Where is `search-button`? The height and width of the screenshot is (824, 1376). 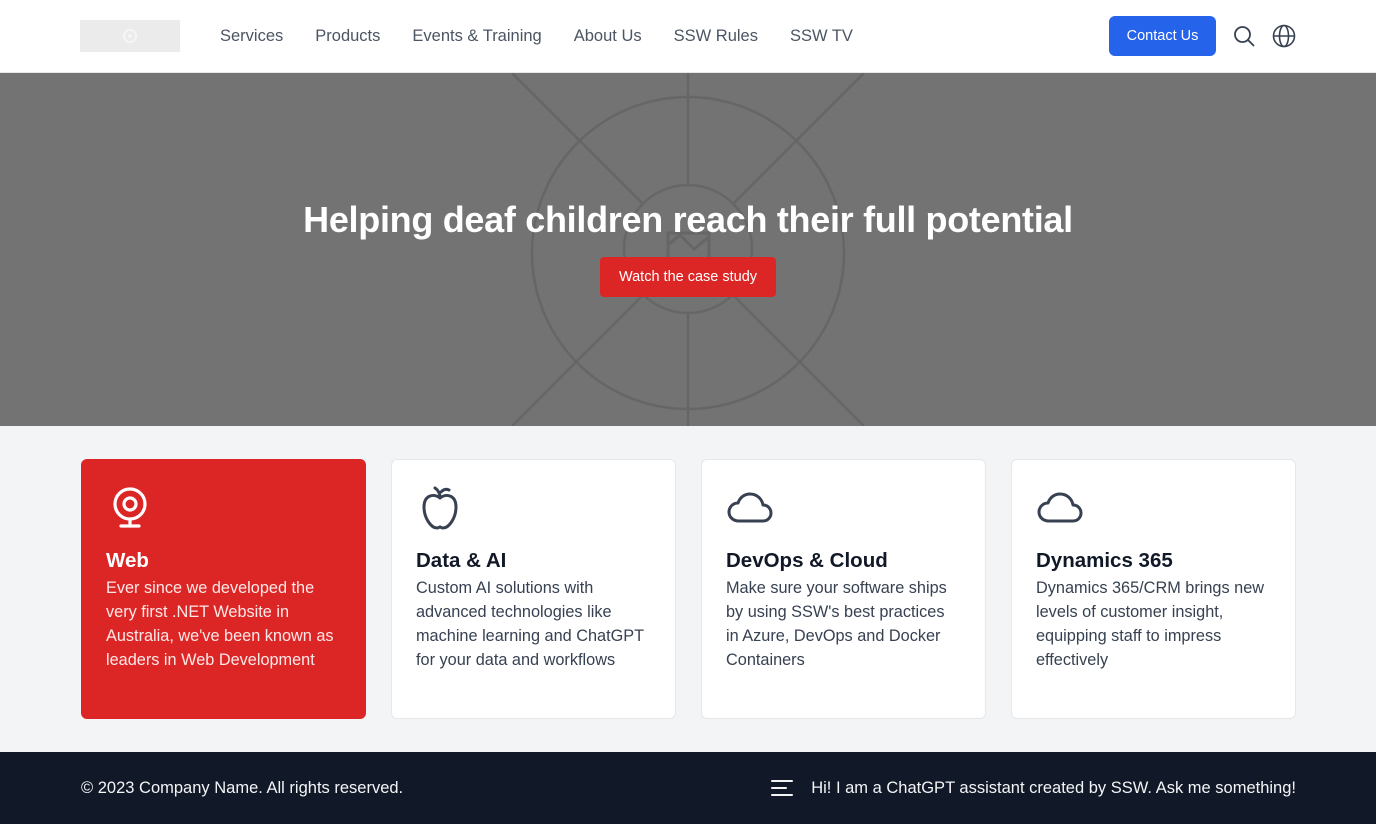
search-button is located at coordinates (1244, 36).